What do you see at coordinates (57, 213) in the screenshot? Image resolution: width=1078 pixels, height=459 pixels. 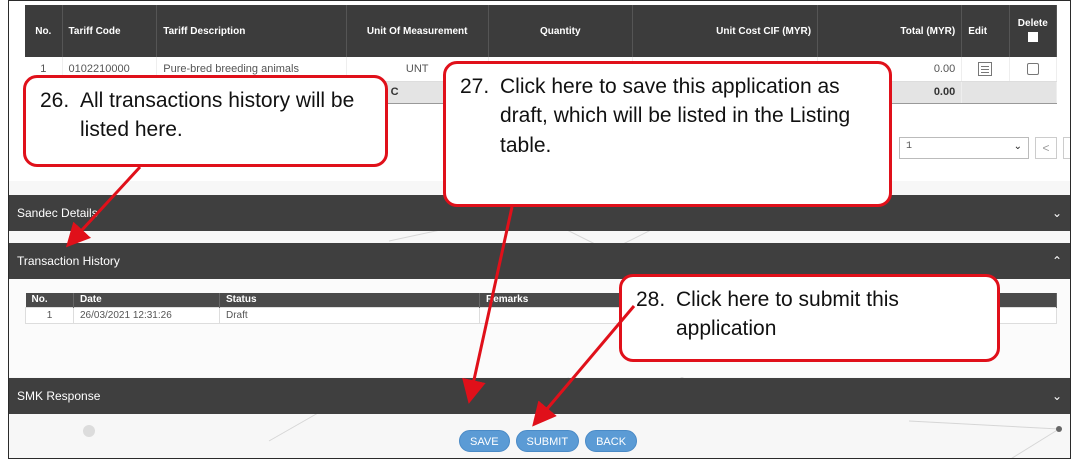 I see `section-sandec-title: Sandec Details` at bounding box center [57, 213].